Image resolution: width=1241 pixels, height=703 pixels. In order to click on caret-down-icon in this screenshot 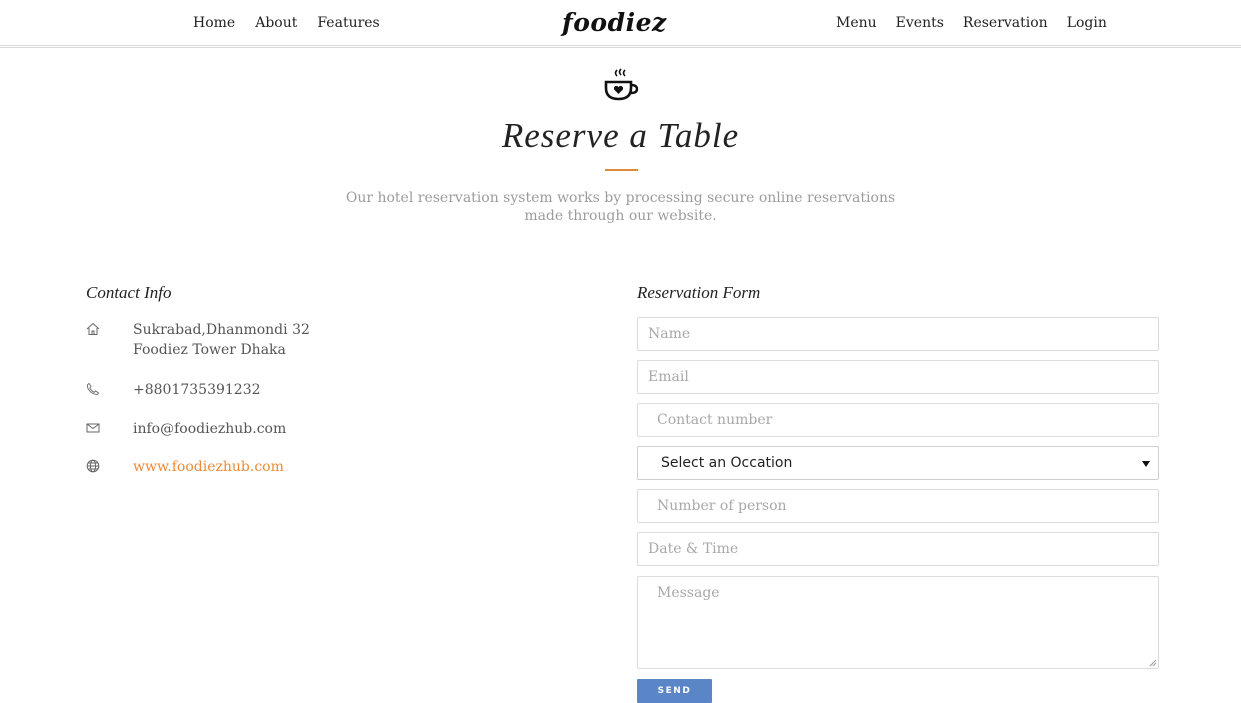, I will do `click(1146, 464)`.